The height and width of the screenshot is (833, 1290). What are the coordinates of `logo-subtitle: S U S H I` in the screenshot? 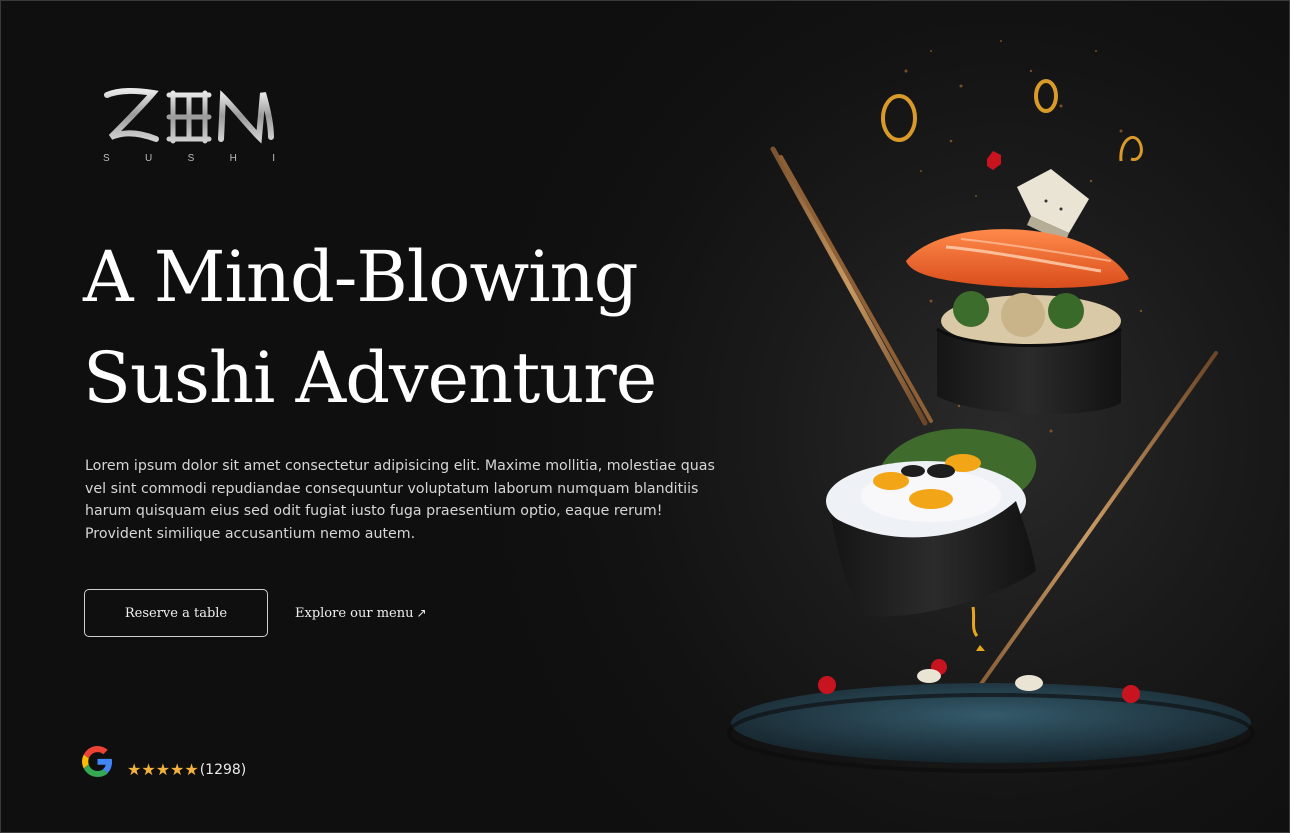 It's located at (189, 158).